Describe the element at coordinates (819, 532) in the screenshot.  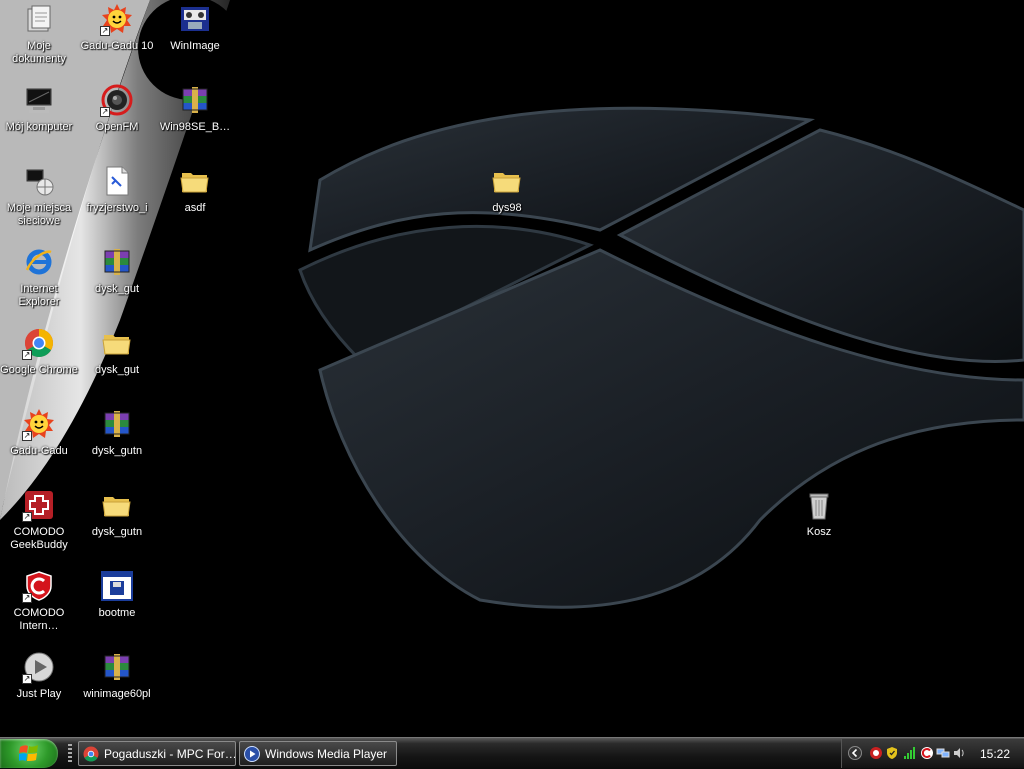
I see `desktop-icon-label: Kosz` at that location.